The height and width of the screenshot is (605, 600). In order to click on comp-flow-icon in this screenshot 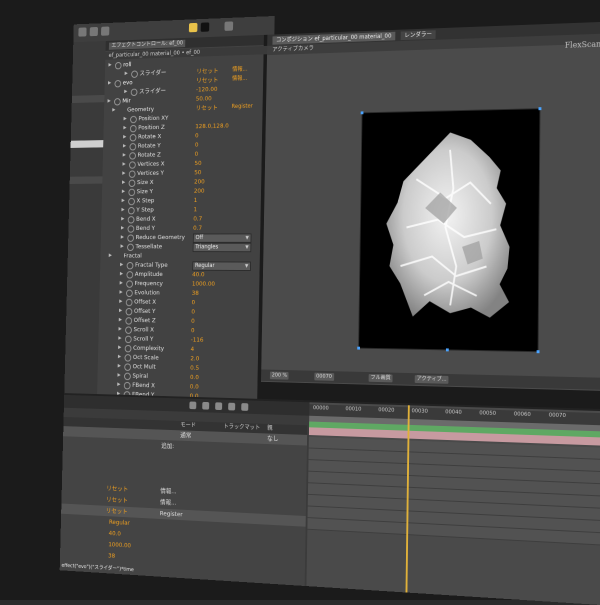, I will do `click(206, 405)`.